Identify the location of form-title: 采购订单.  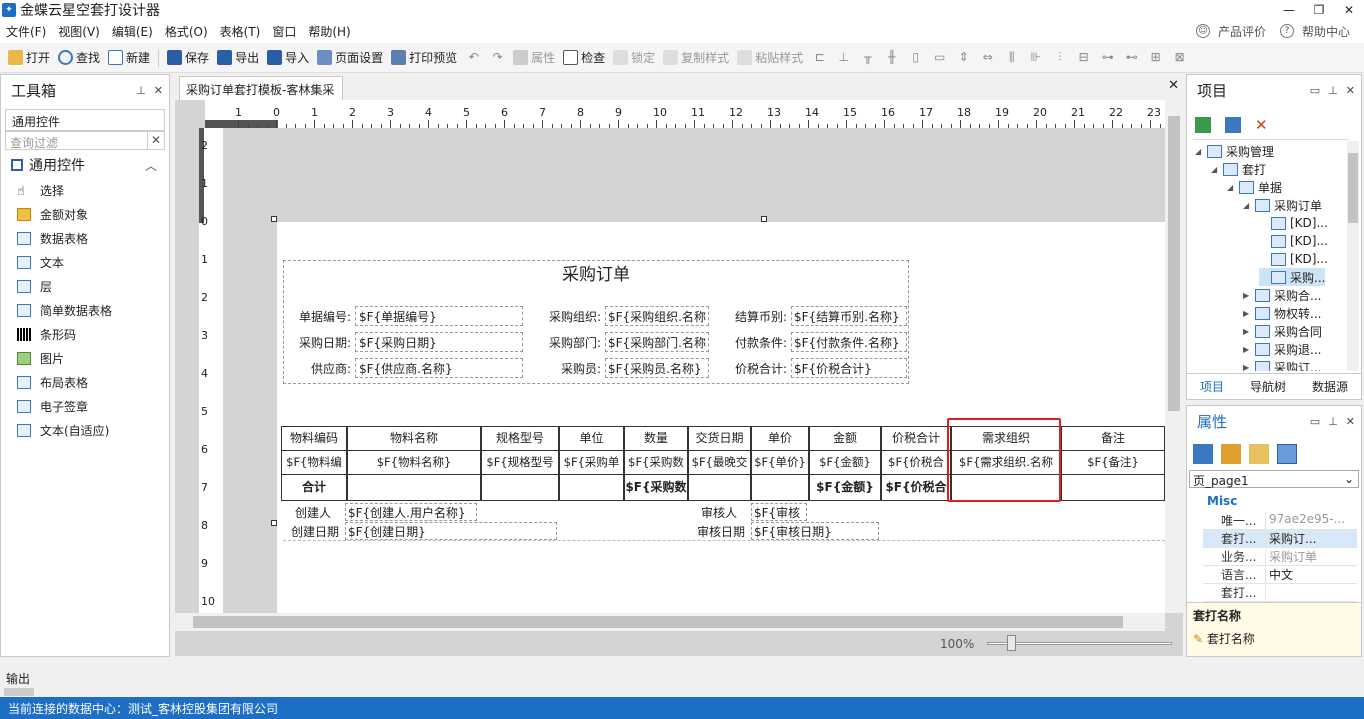
(596, 275).